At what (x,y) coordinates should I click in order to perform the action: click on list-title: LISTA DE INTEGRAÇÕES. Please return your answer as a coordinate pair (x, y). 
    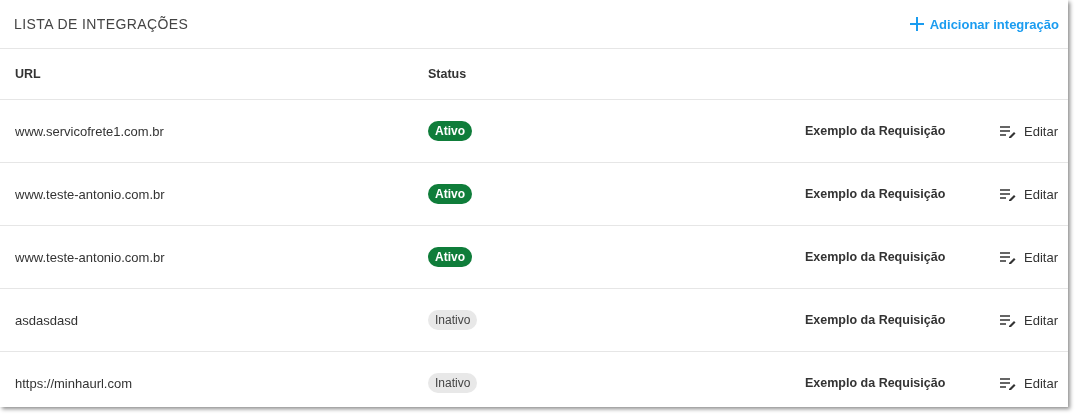
    Looking at the image, I should click on (101, 24).